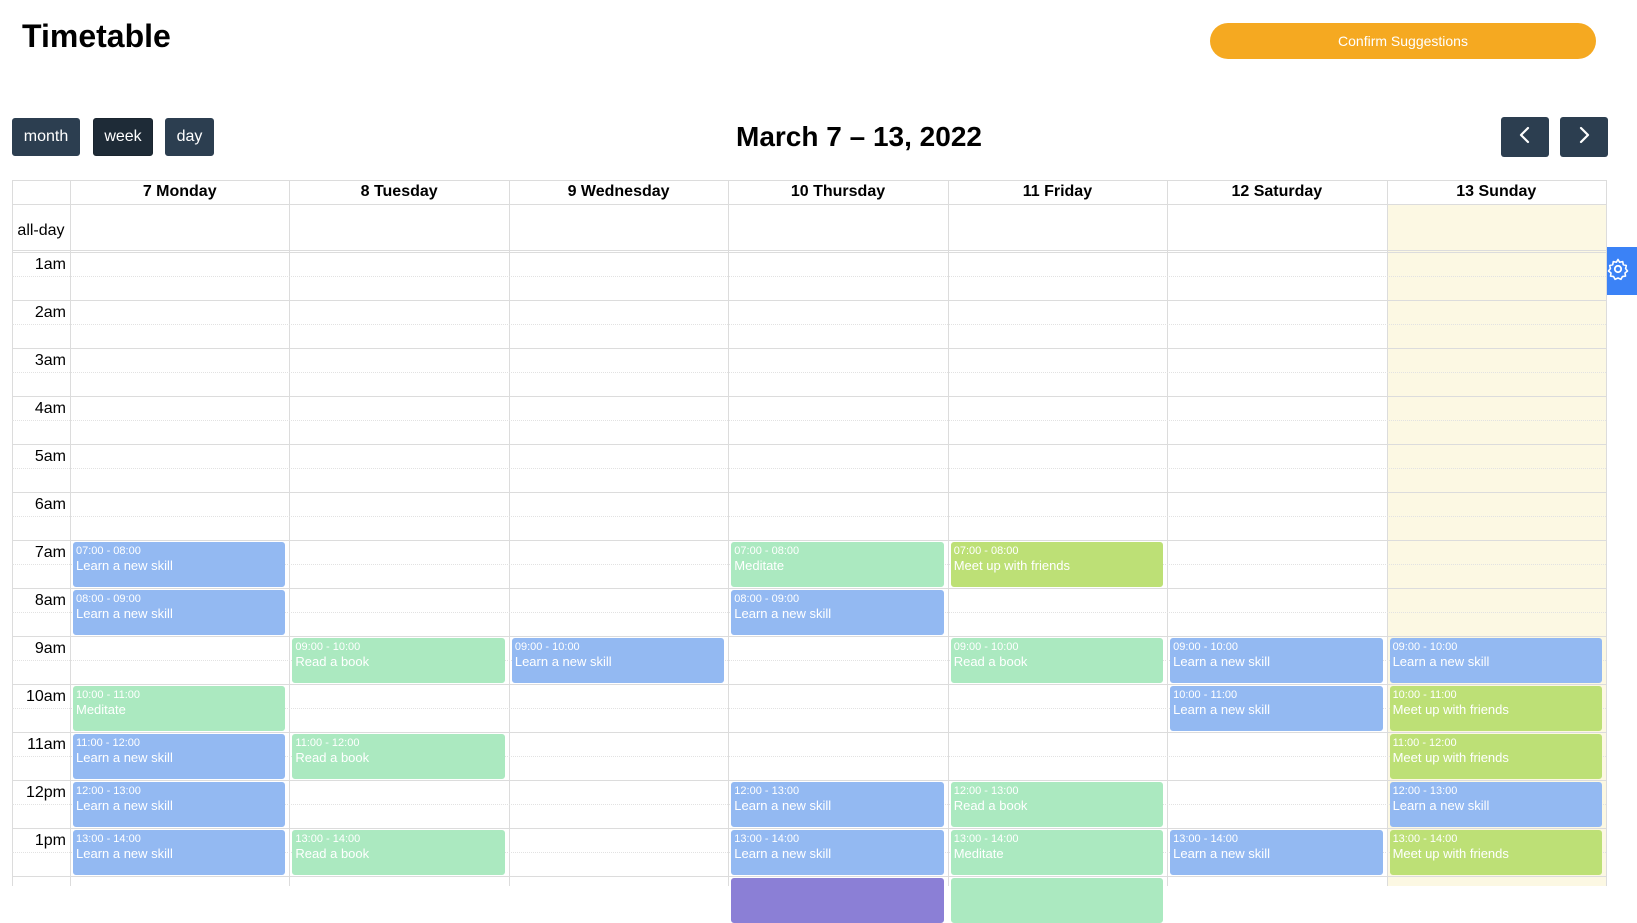 The height and width of the screenshot is (923, 1637). I want to click on chevron-left-icon, so click(1525, 137).